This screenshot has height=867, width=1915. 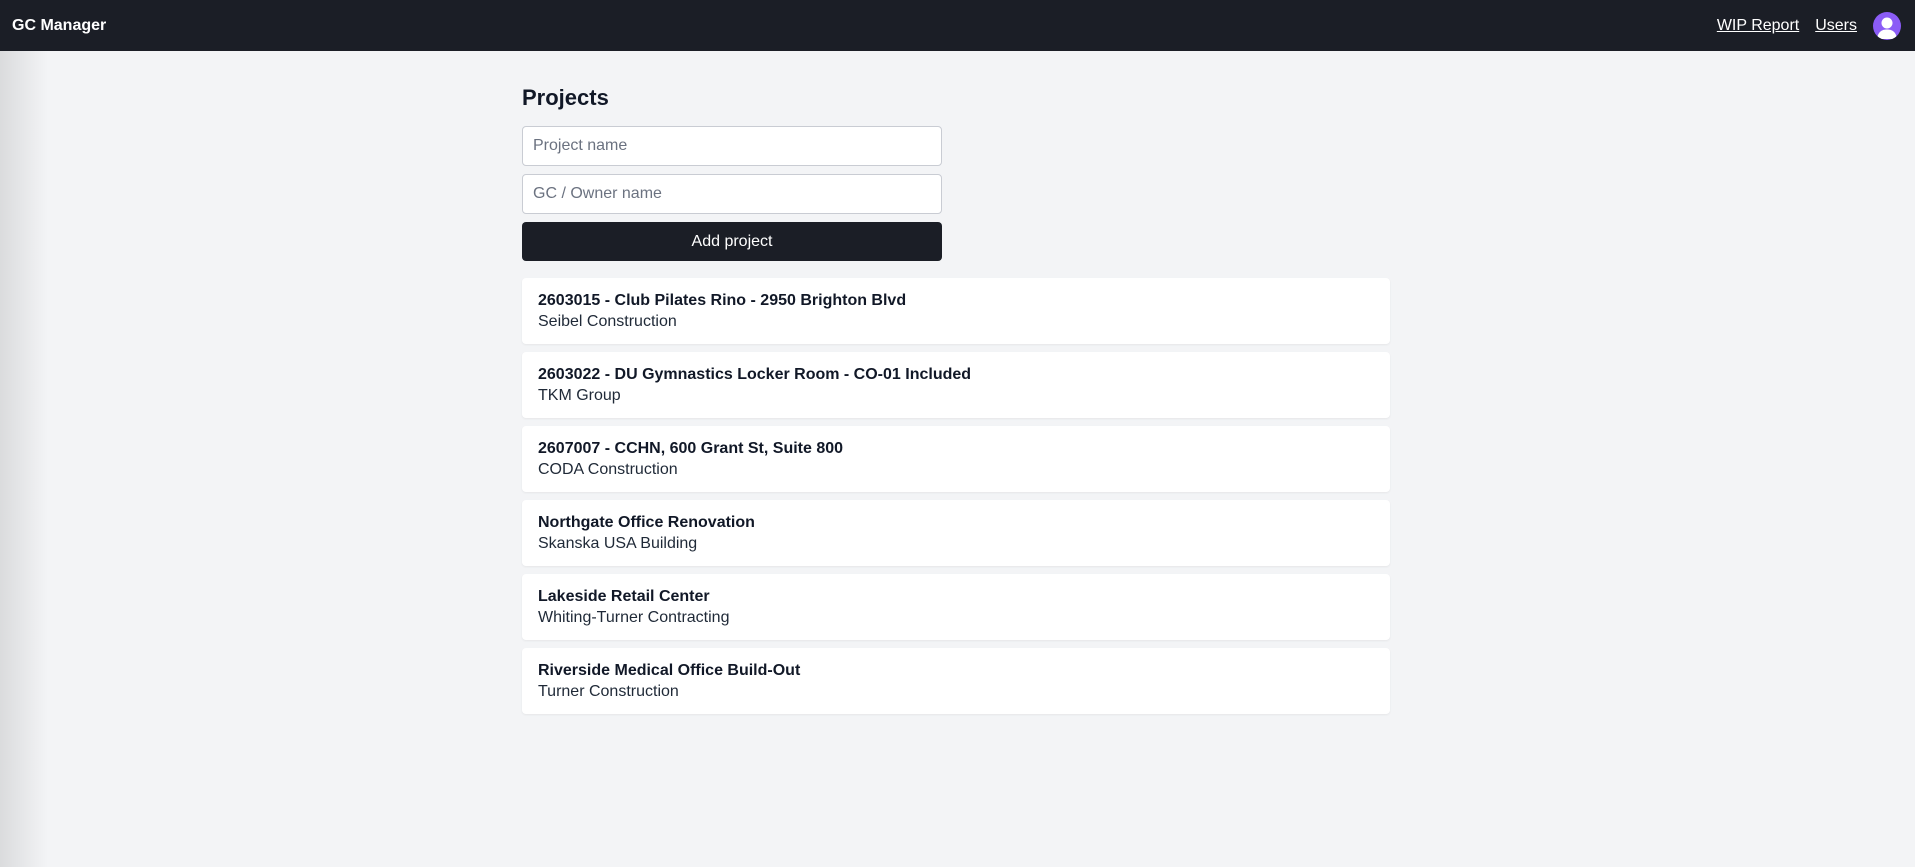 I want to click on nav-link-users: Users, so click(x=1836, y=26).